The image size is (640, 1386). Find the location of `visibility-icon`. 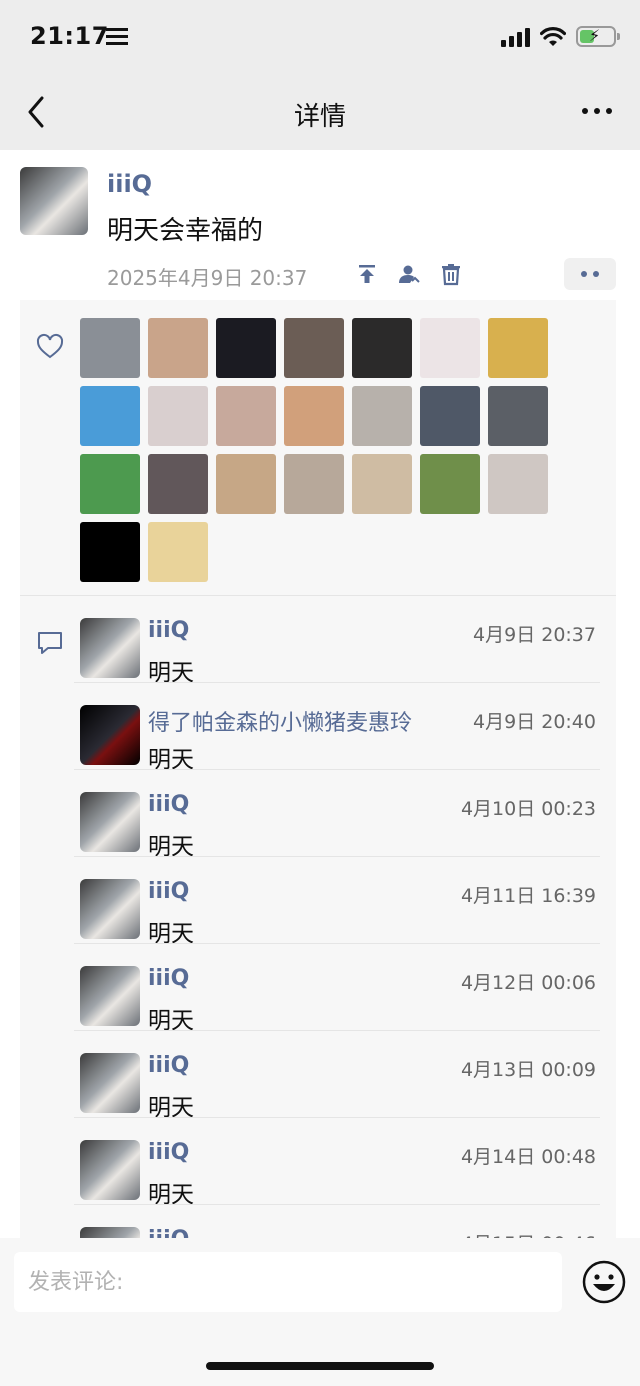

visibility-icon is located at coordinates (409, 274).